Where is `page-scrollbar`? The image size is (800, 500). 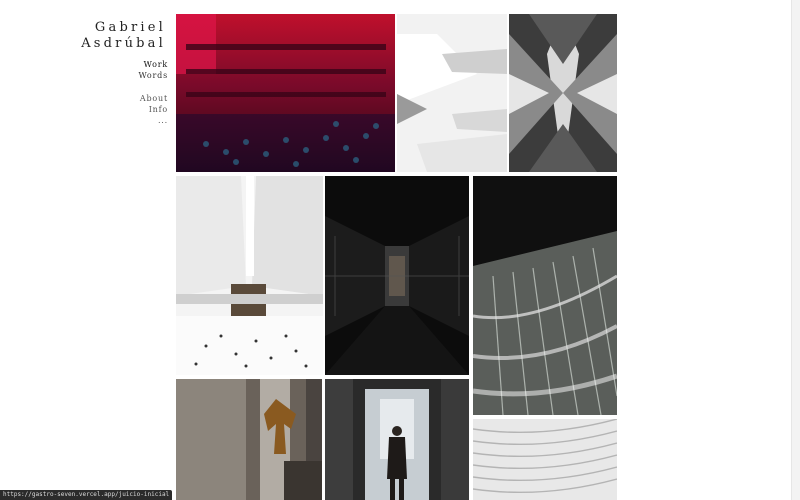 page-scrollbar is located at coordinates (795, 250).